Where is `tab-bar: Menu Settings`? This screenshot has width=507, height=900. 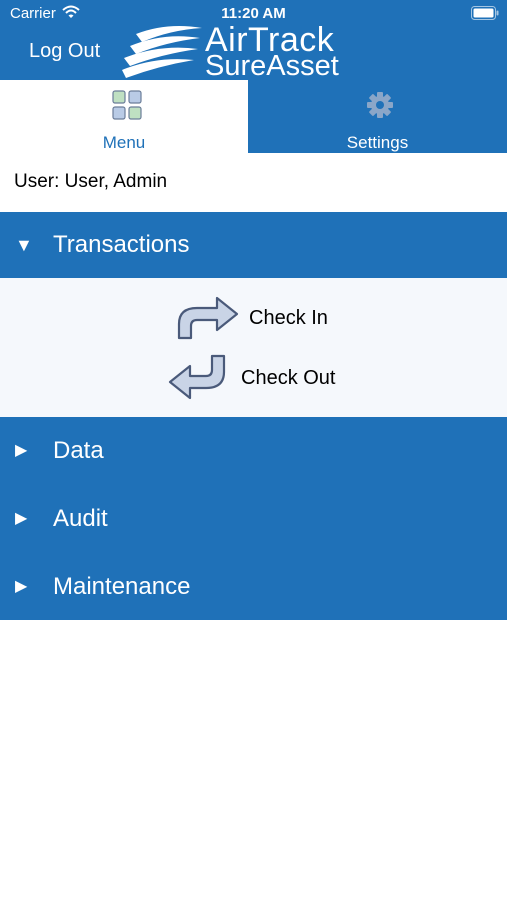
tab-bar: Menu Settings is located at coordinates (253, 116).